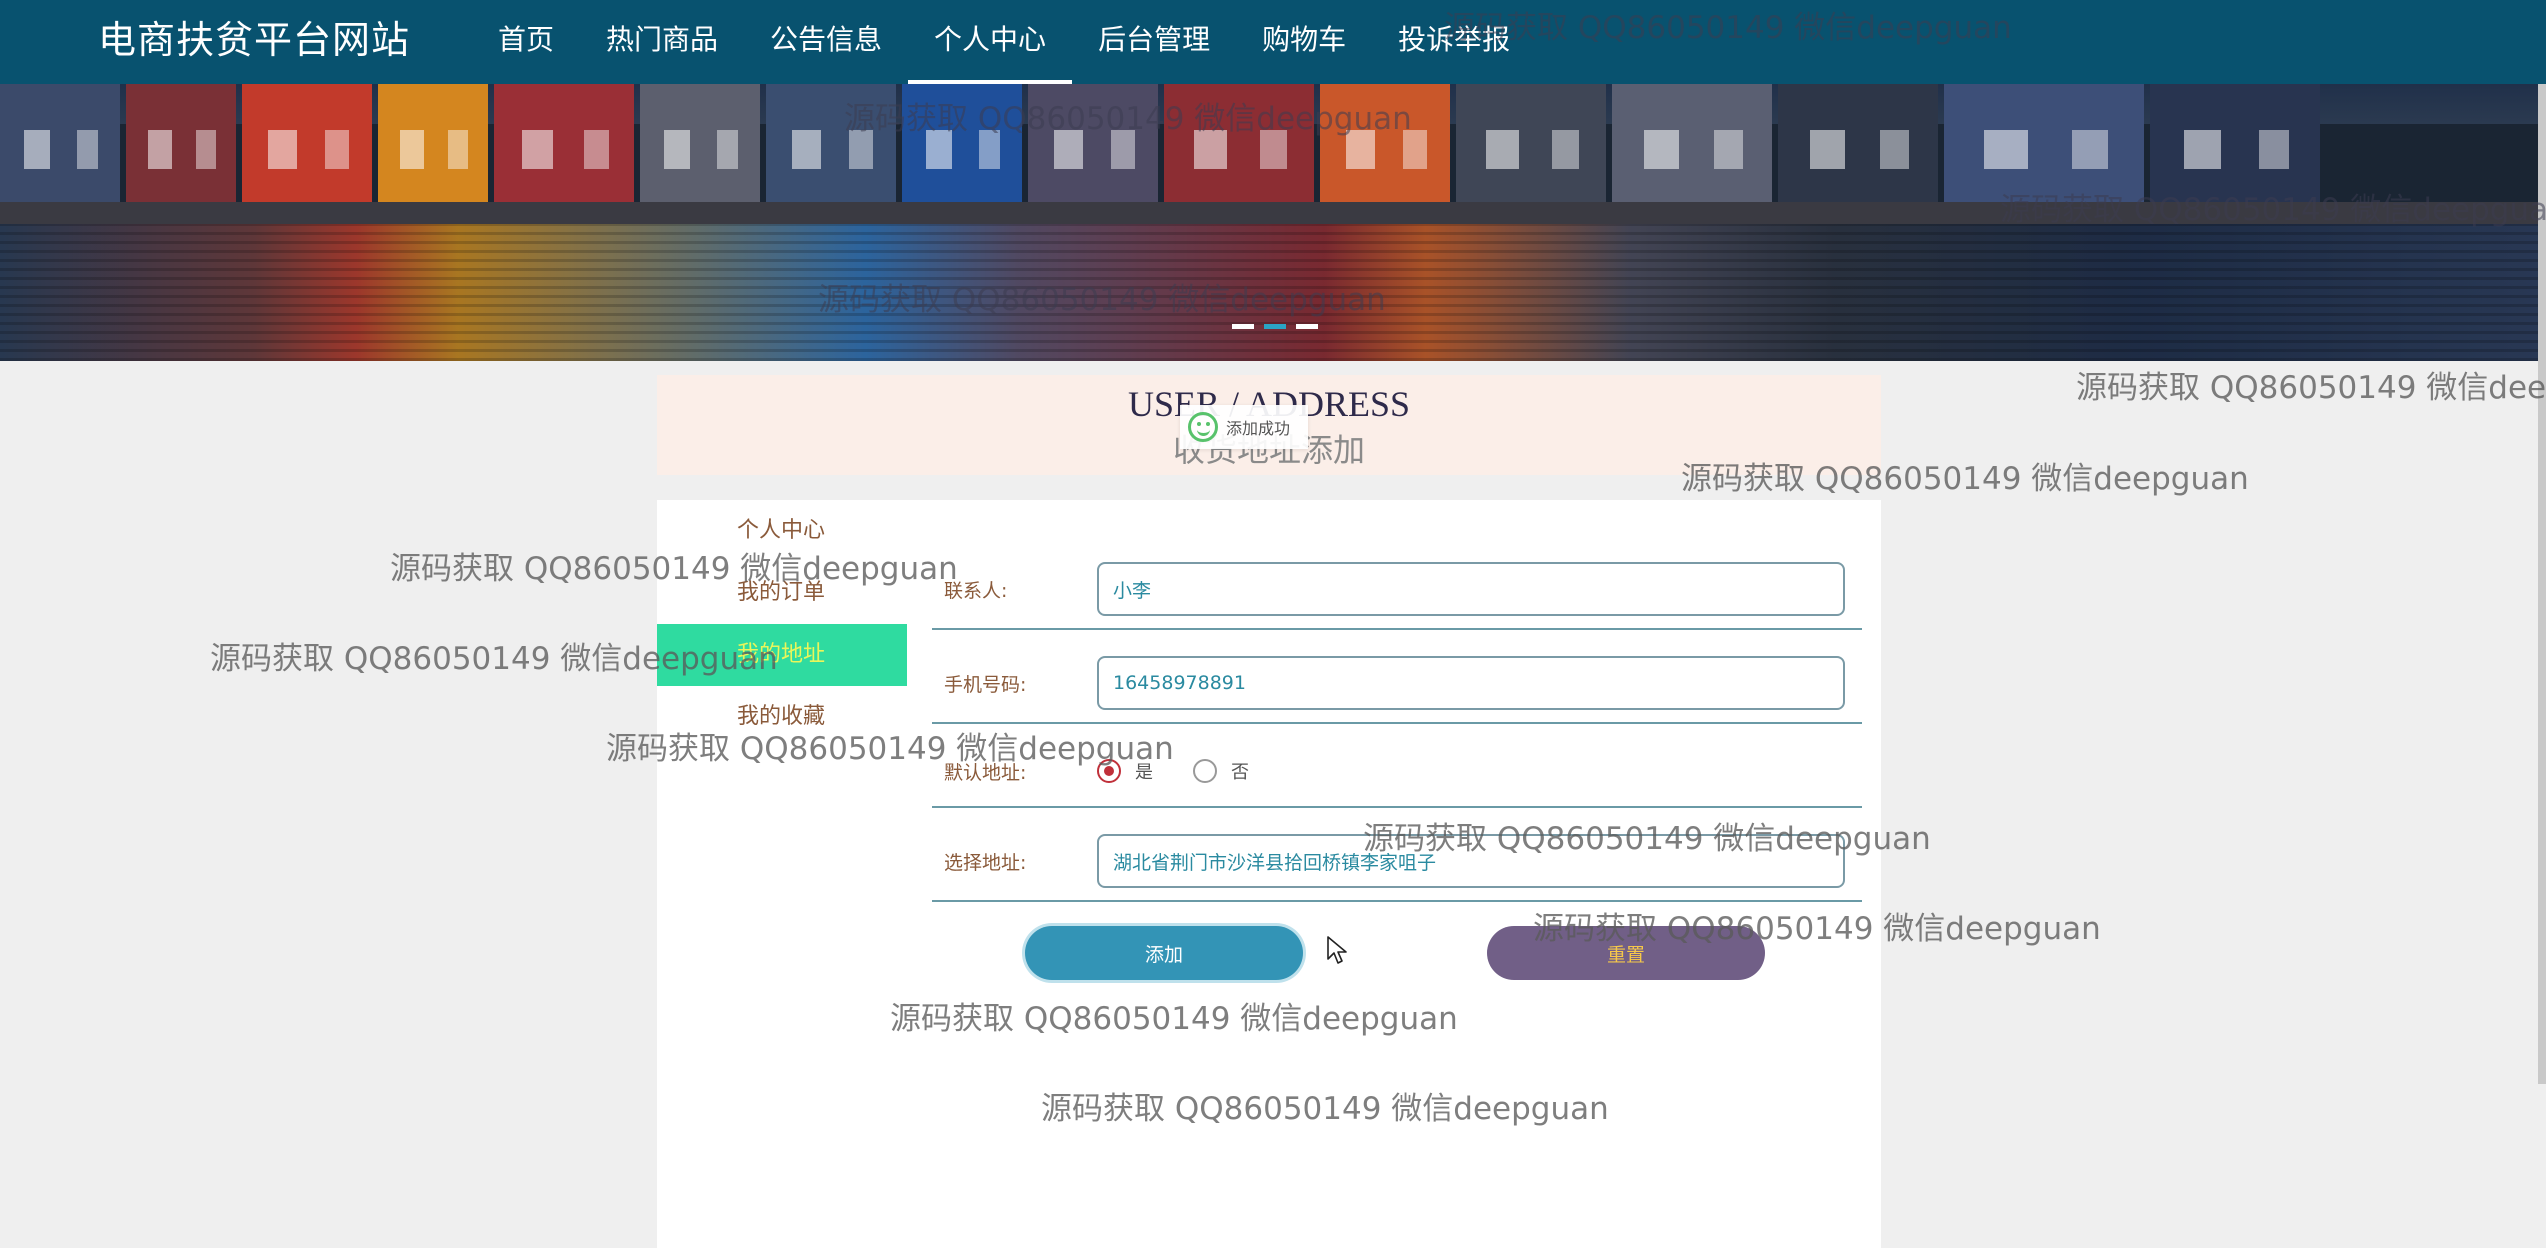 The height and width of the screenshot is (1248, 2546). What do you see at coordinates (526, 42) in the screenshot?
I see `nav-home: 首页` at bounding box center [526, 42].